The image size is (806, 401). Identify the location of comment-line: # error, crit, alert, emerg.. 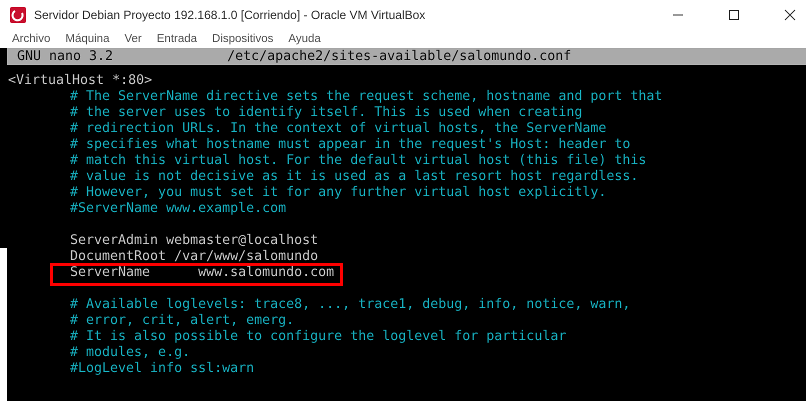
(182, 321).